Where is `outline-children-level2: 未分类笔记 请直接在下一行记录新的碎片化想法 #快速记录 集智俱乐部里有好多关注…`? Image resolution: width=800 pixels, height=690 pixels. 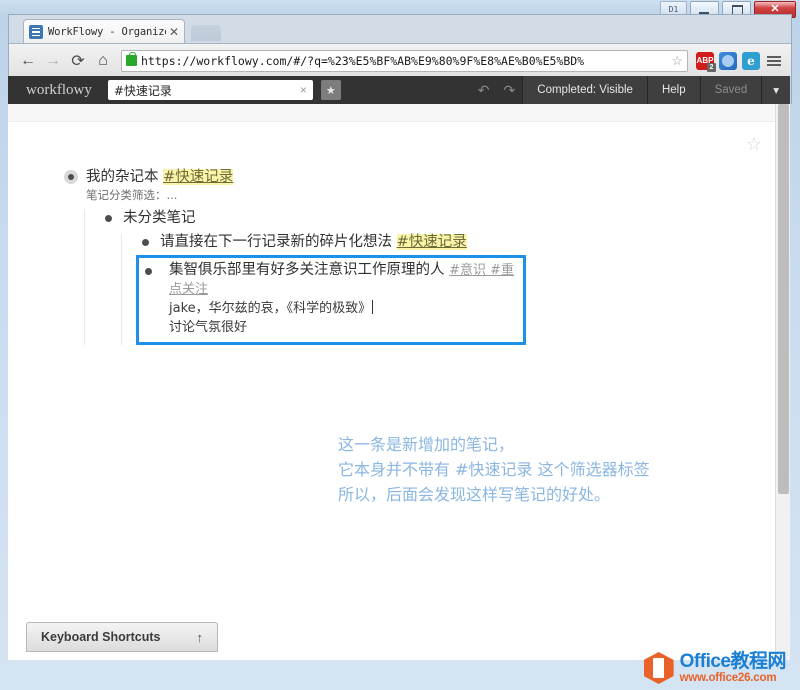 outline-children-level2: 未分类笔记 请直接在下一行记录新的碎片化想法 #快速记录 集智俱乐部里有好多关注… is located at coordinates (376, 277).